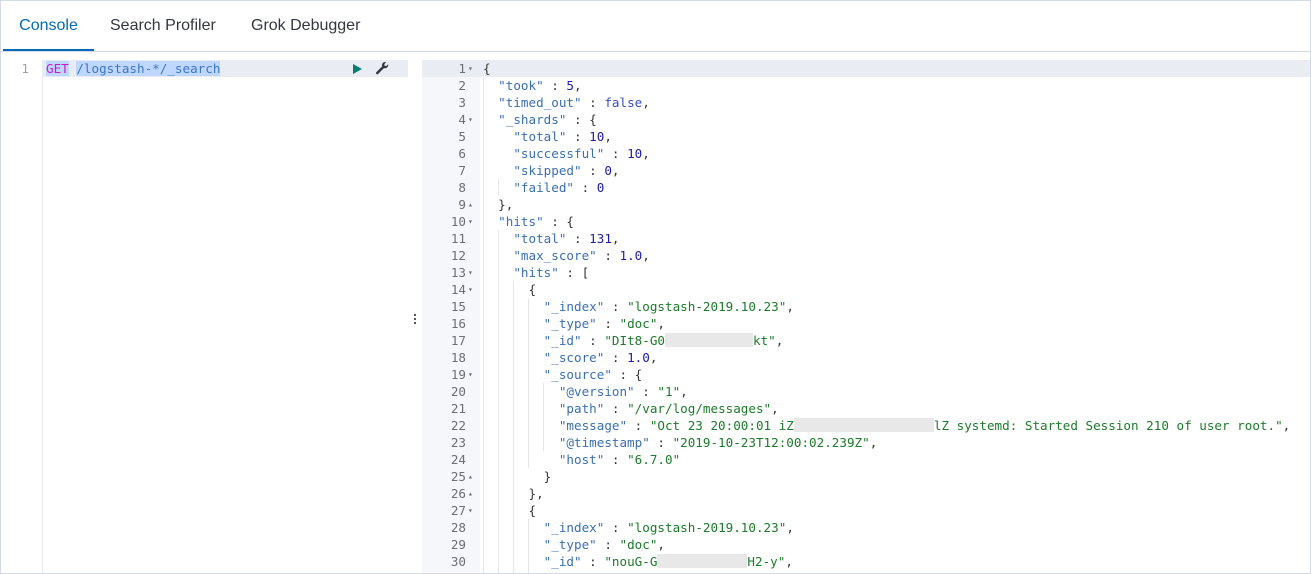 This screenshot has width=1311, height=574. Describe the element at coordinates (631, 561) in the screenshot. I see `code-token: "nouG-G` at that location.